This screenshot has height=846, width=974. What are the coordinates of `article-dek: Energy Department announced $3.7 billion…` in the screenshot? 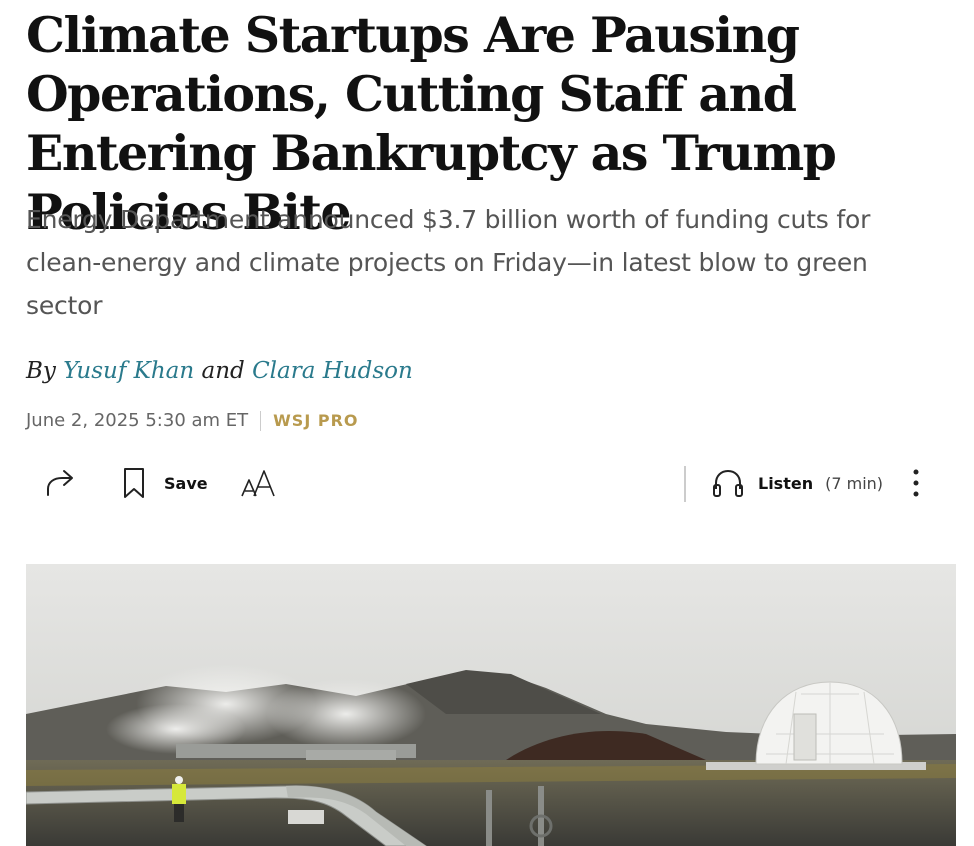 It's located at (448, 262).